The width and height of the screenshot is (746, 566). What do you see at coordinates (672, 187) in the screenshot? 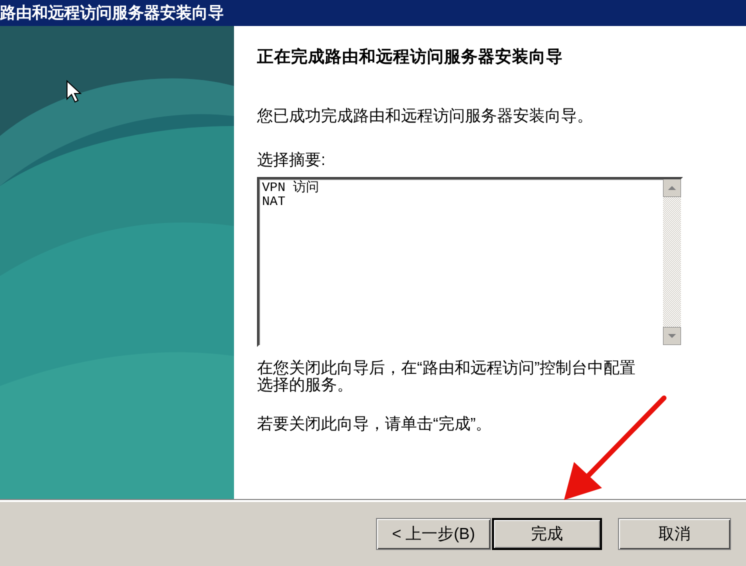
I see `scroll-up-icon` at bounding box center [672, 187].